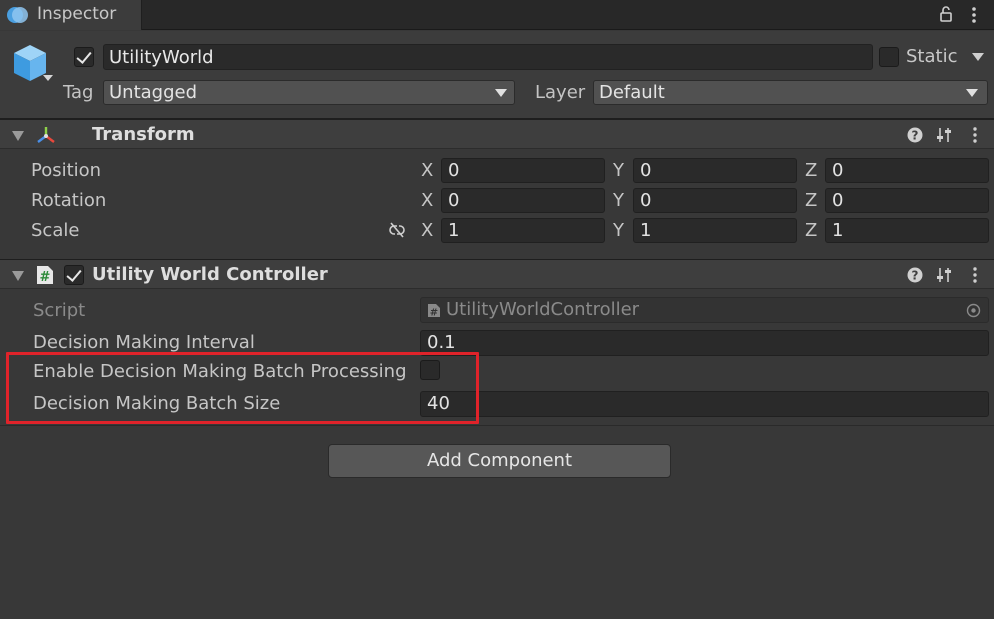  What do you see at coordinates (242, 388) in the screenshot?
I see `highlight-box` at bounding box center [242, 388].